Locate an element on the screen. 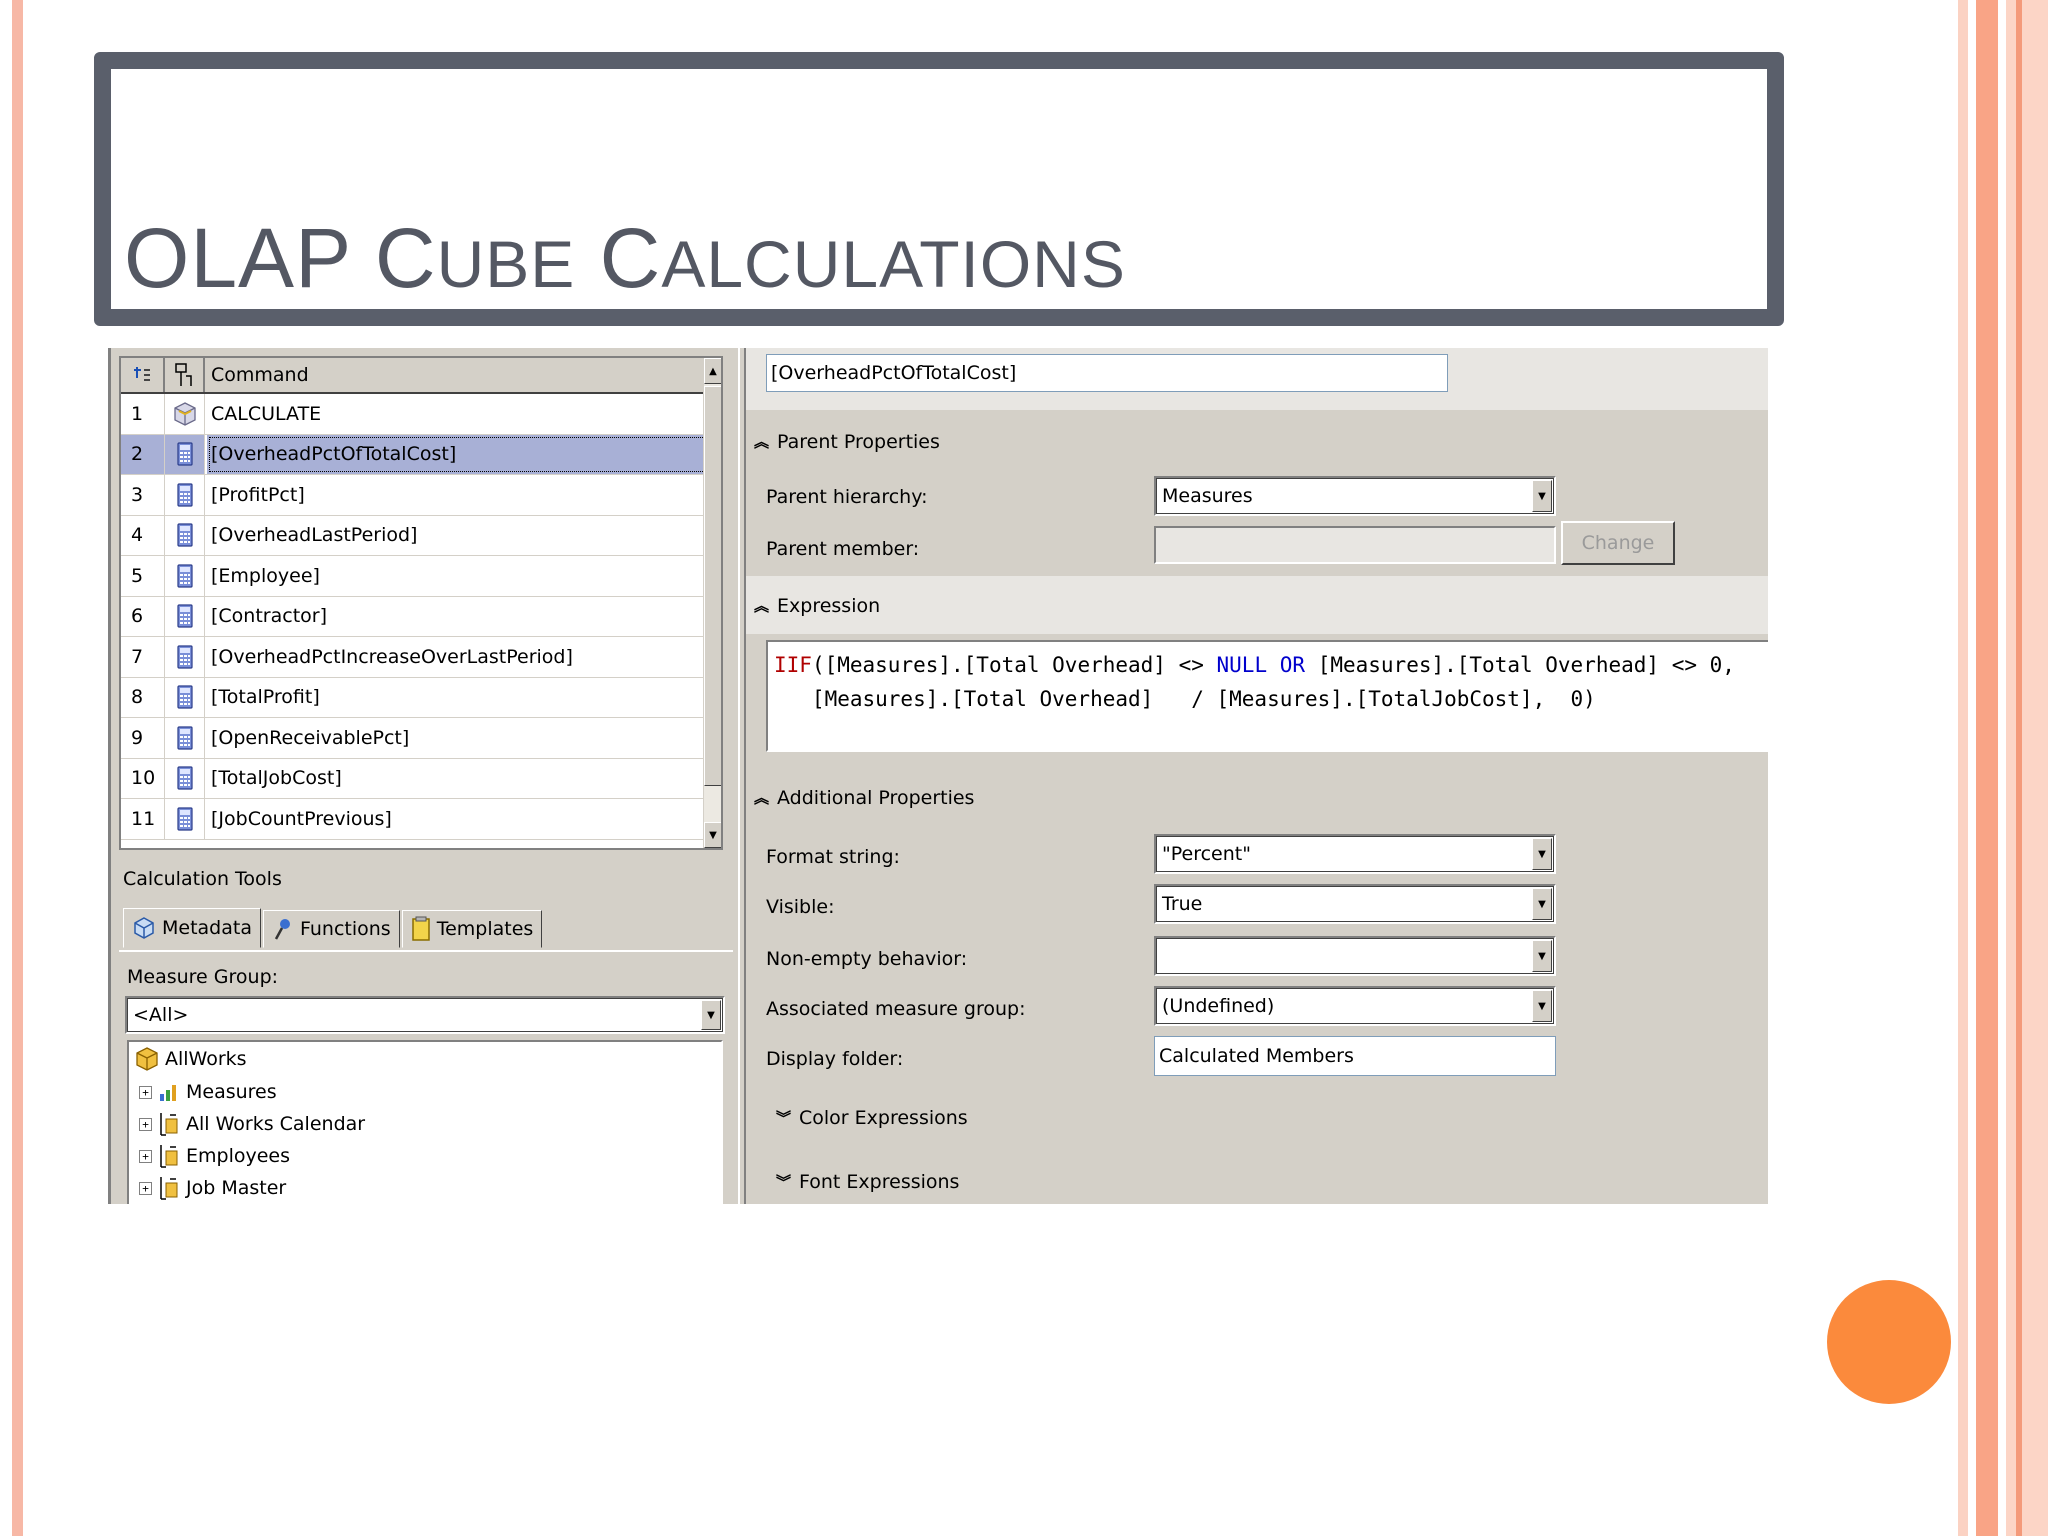 This screenshot has width=2048, height=1536. additional-properties-header: ︽ Additional Properties is located at coordinates (1257, 798).